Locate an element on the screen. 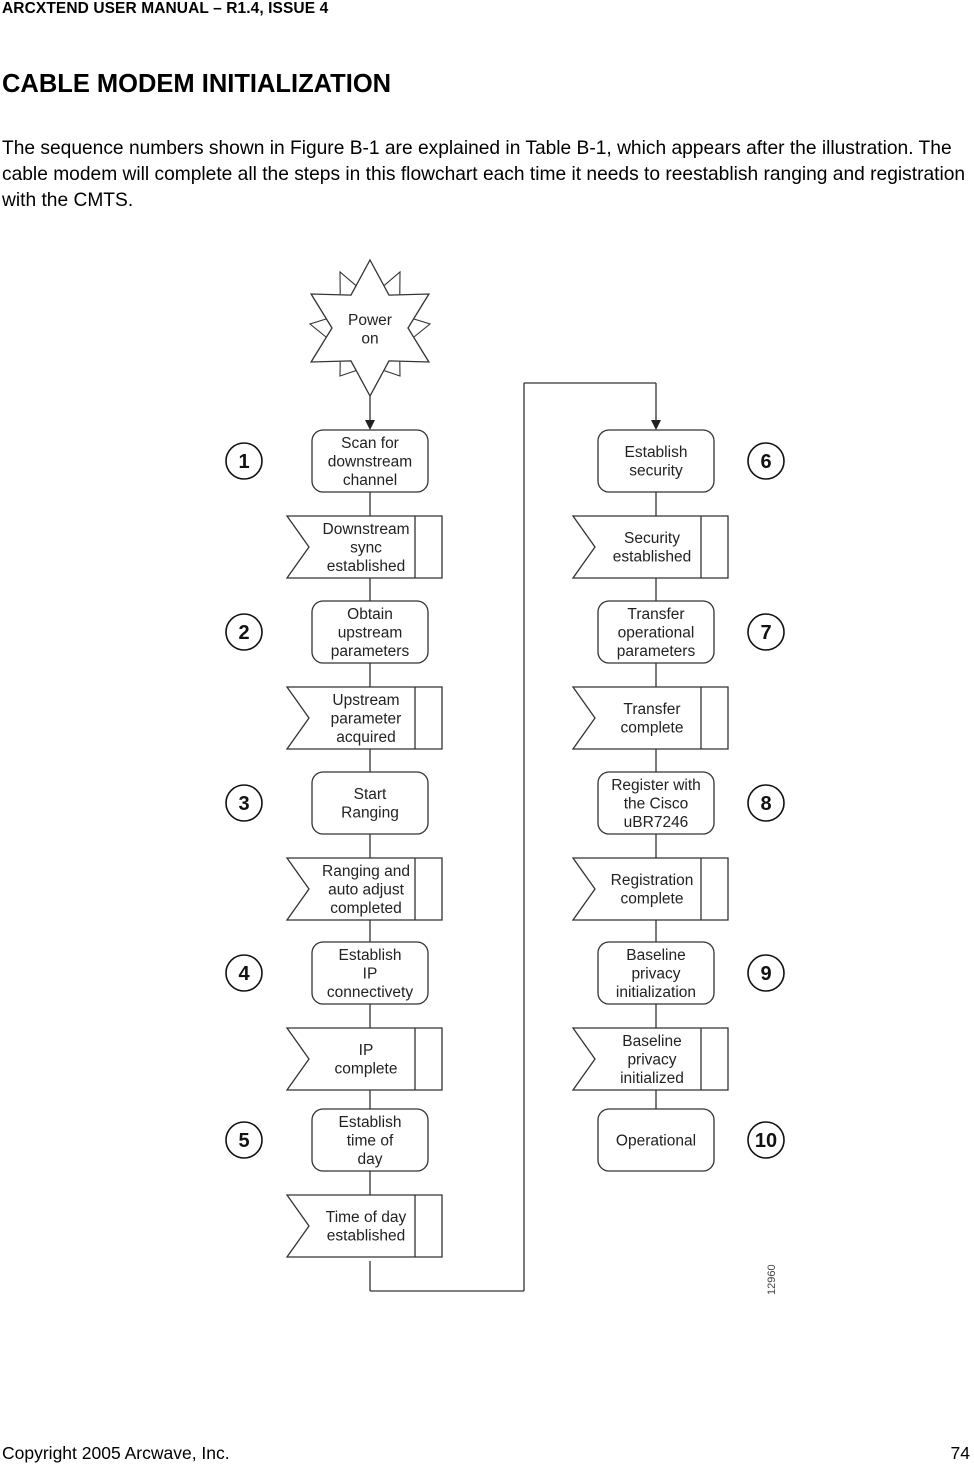 This screenshot has width=974, height=1466. process-step-7-label: Transfer operational parameters is located at coordinates (656, 633).